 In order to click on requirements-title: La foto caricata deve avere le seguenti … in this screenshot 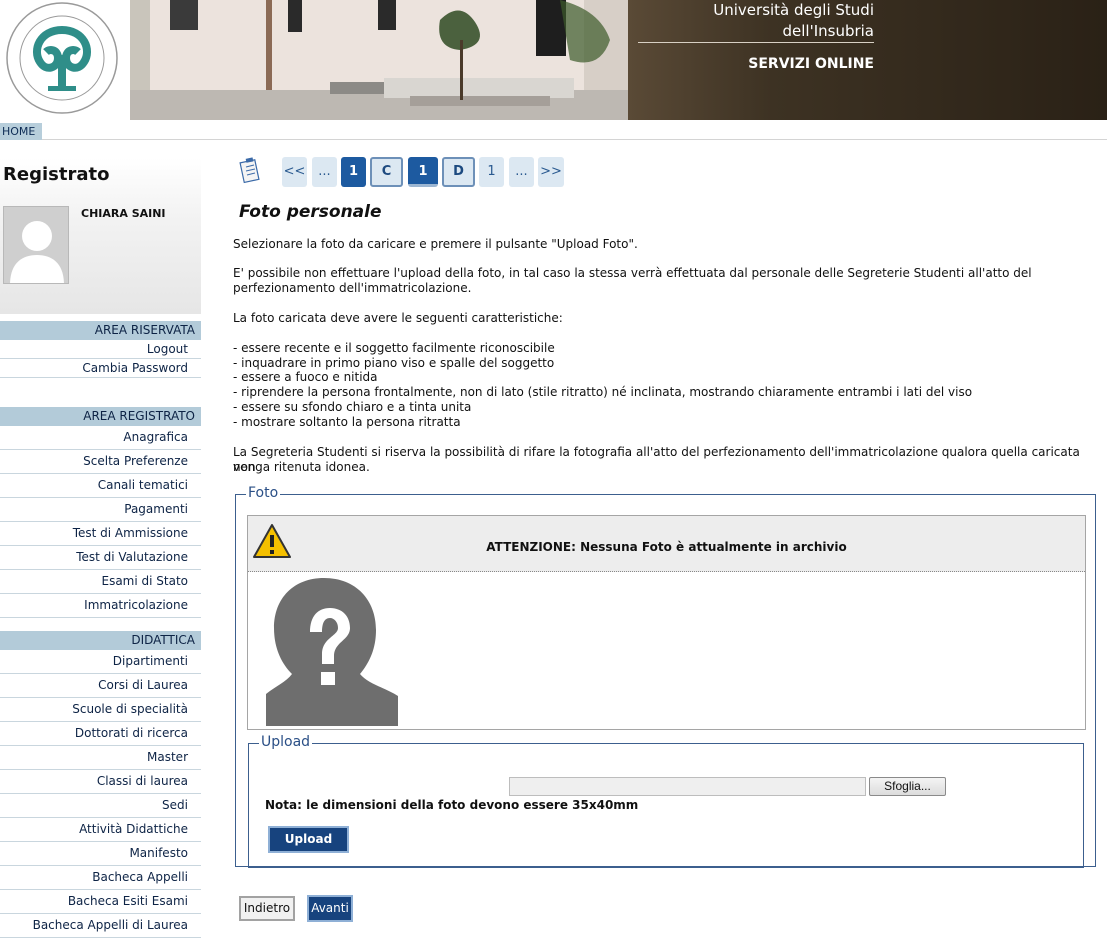, I will do `click(398, 318)`.